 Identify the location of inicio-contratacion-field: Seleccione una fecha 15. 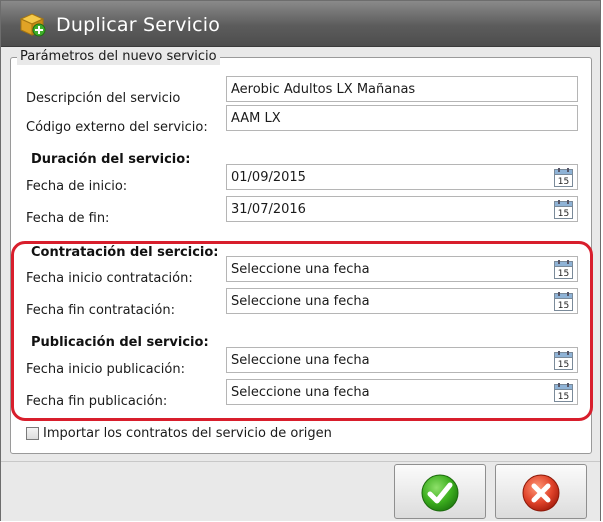
(402, 269).